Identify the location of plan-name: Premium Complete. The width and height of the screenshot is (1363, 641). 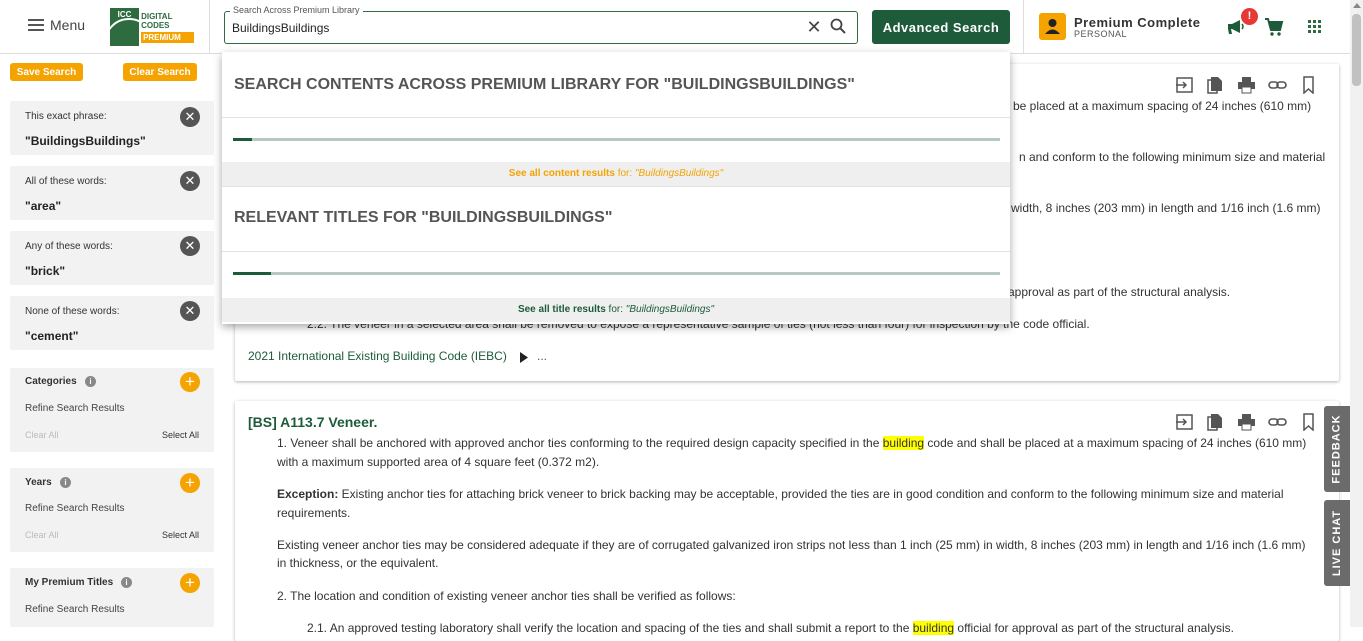
(1137, 22).